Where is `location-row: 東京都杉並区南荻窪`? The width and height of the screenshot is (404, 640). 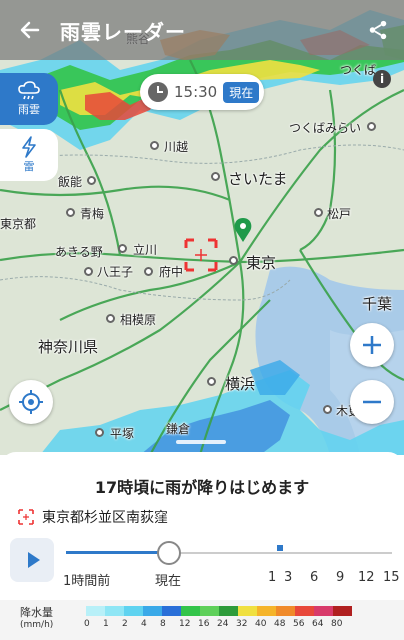 location-row: 東京都杉並区南荻窪 is located at coordinates (93, 517).